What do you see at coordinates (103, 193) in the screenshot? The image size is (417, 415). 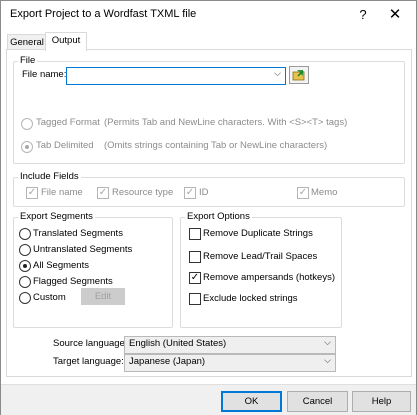 I see `include-resource-type-checkbox: ✓` at bounding box center [103, 193].